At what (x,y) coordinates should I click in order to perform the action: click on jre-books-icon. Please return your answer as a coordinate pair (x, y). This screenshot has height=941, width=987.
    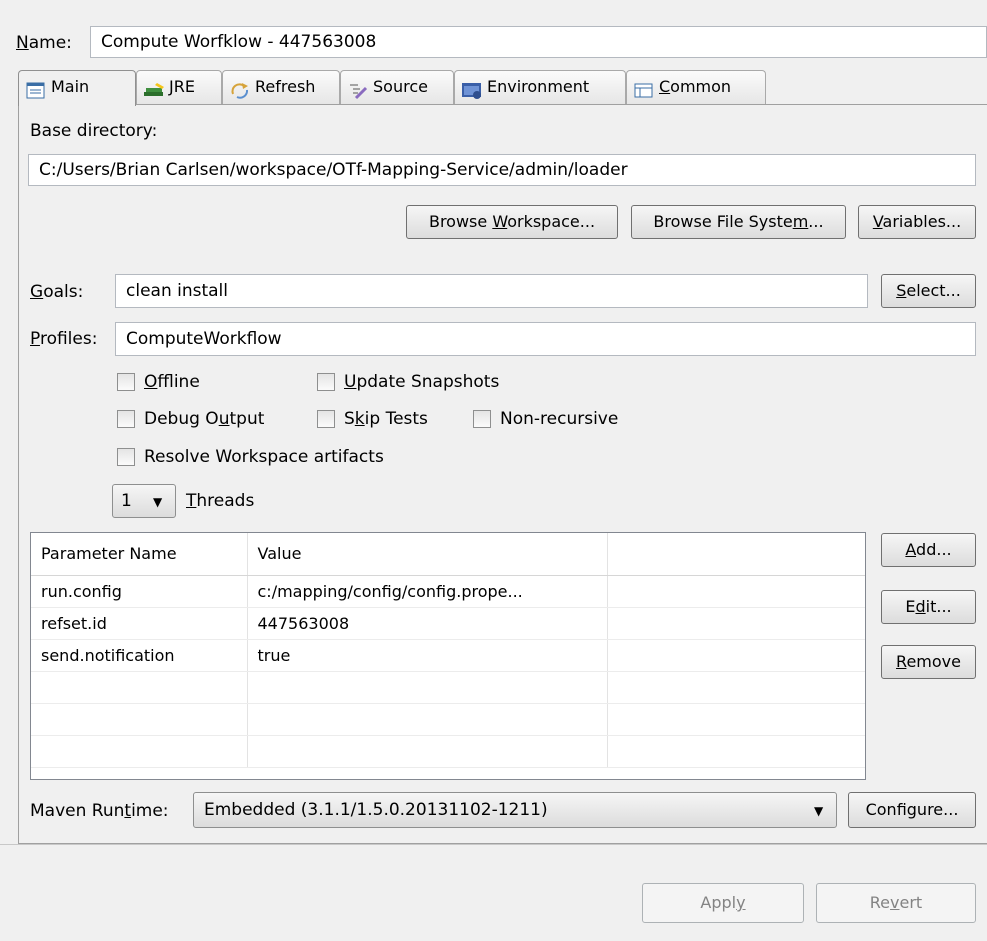
    Looking at the image, I should click on (154, 88).